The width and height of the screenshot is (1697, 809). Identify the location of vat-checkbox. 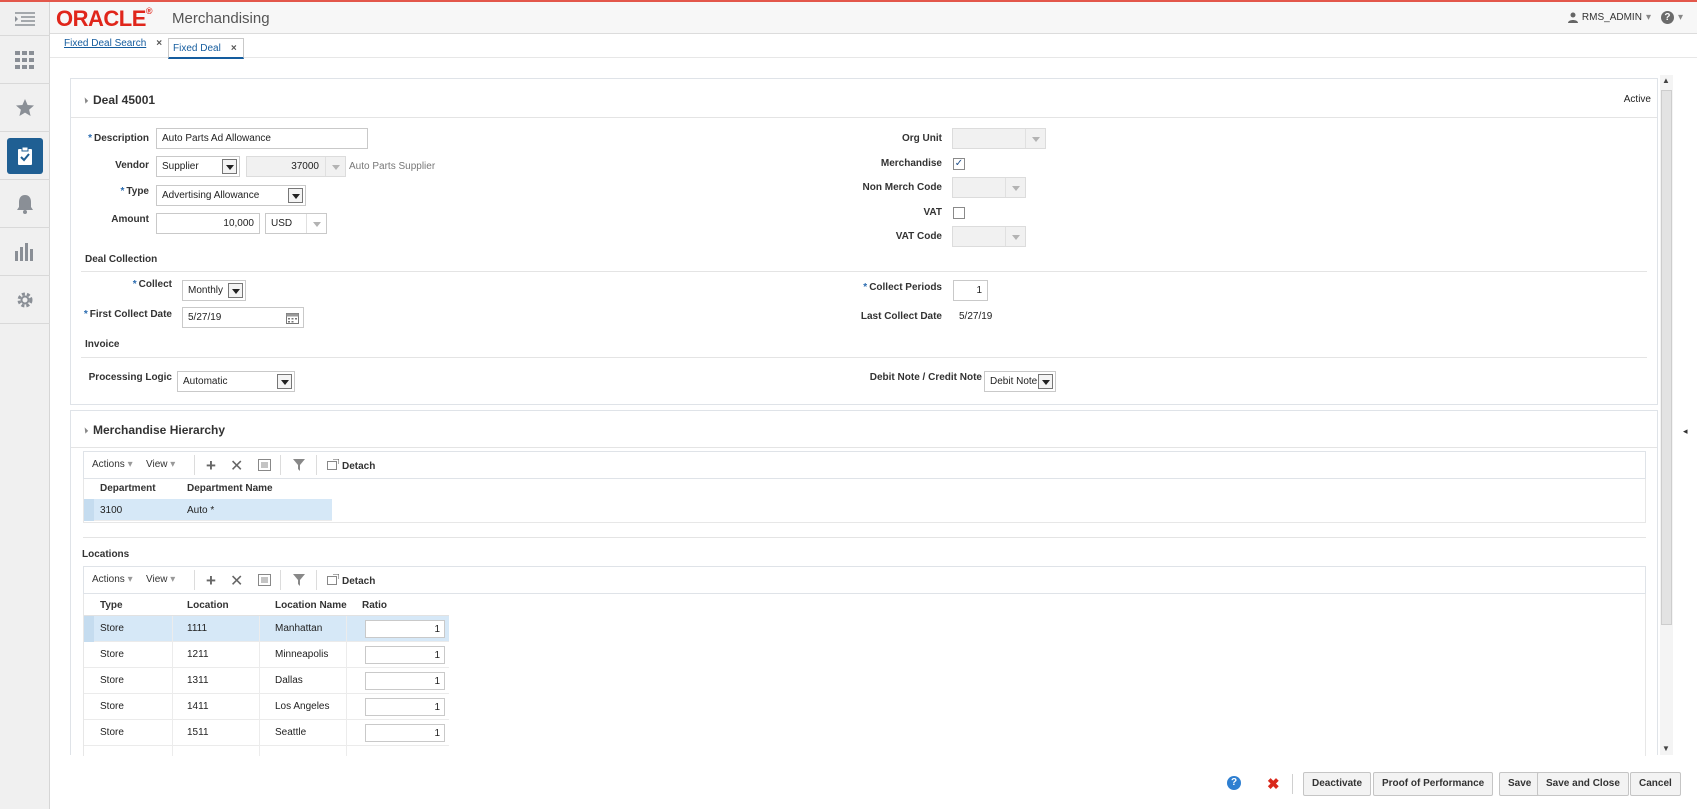
(959, 213).